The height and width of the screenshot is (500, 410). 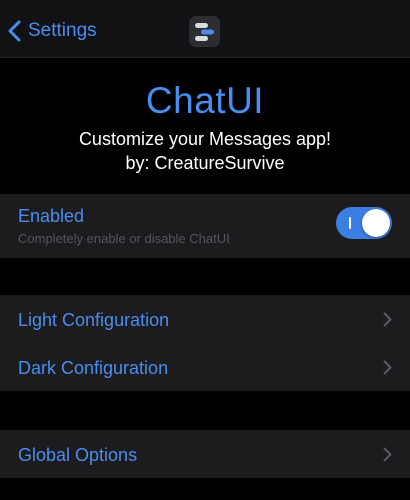 What do you see at coordinates (94, 320) in the screenshot?
I see `light-configuration-label: Light Configuration` at bounding box center [94, 320].